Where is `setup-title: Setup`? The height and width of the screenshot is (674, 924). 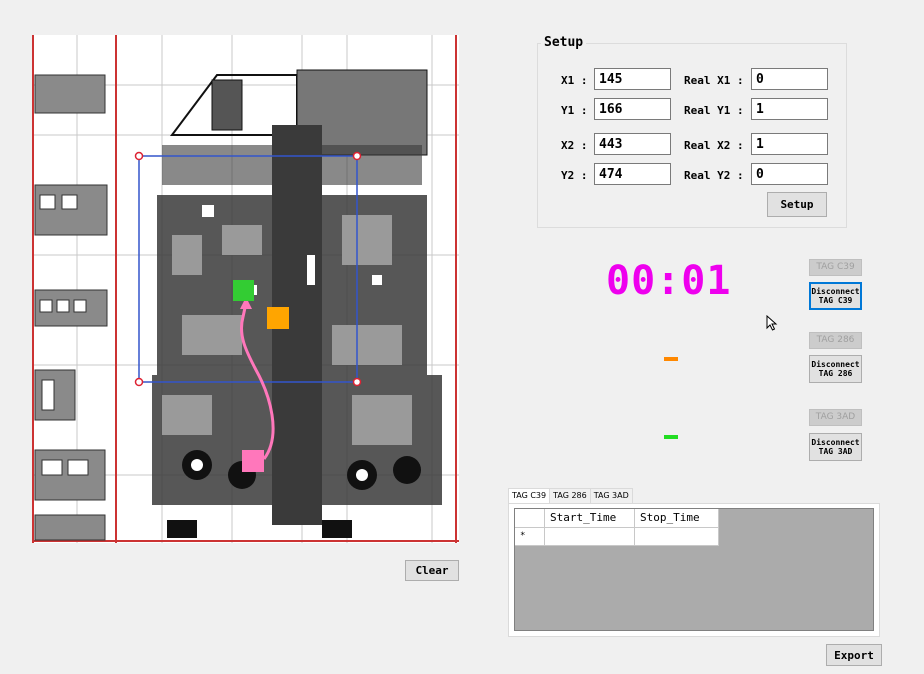 setup-title: Setup is located at coordinates (564, 42).